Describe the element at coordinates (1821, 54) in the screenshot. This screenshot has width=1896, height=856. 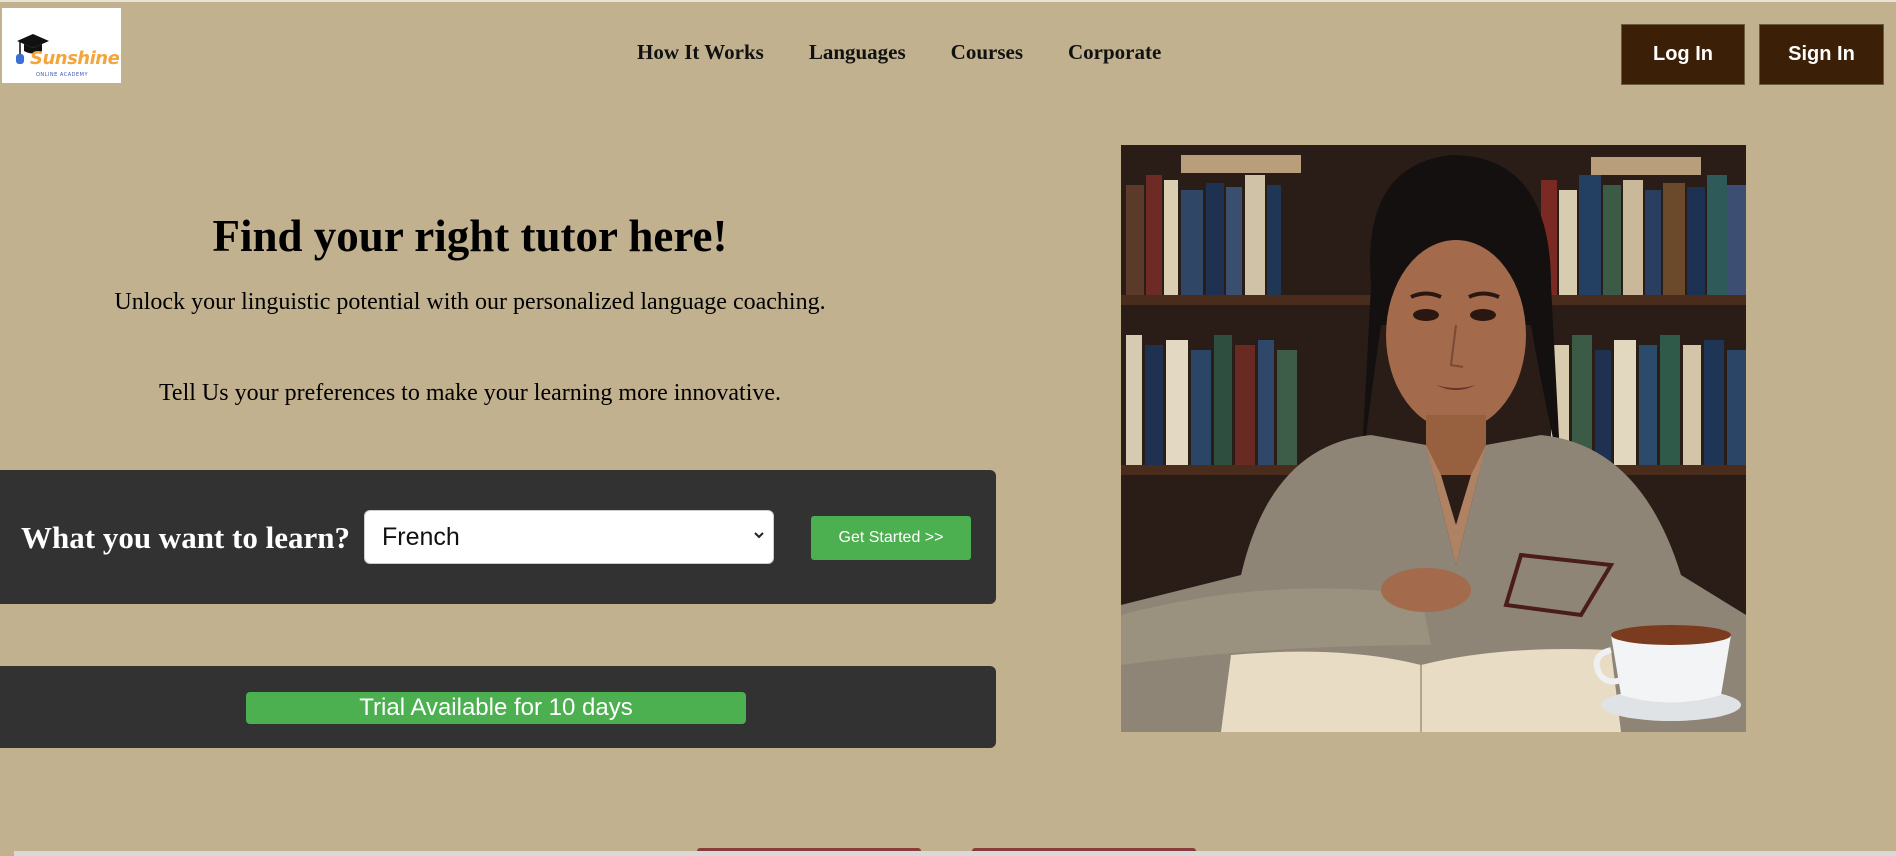
I see `signin-button: Sign In` at that location.